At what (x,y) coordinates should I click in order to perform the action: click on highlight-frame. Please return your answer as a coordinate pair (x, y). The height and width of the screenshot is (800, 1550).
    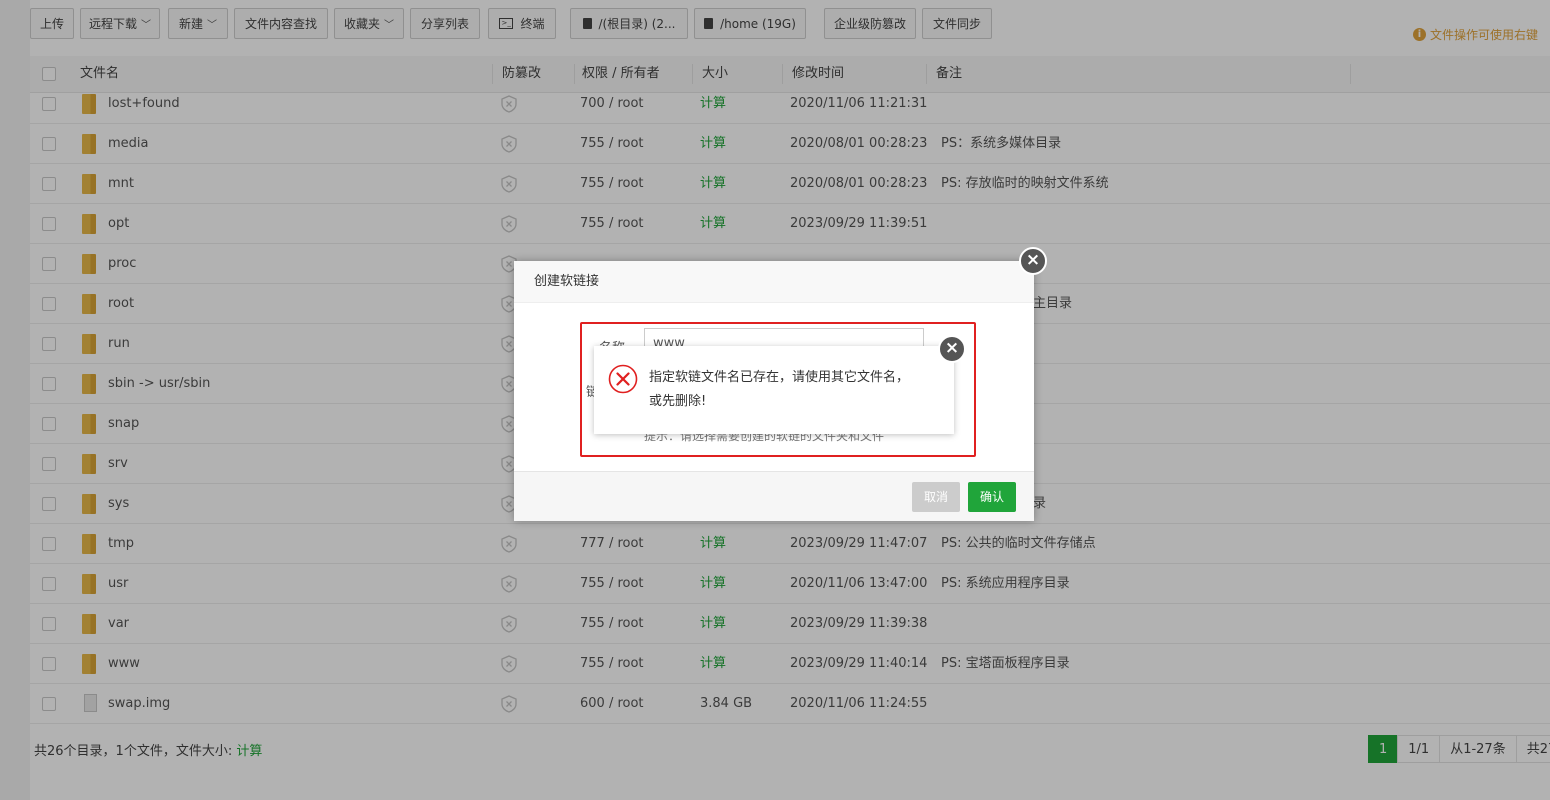
    Looking at the image, I should click on (778, 389).